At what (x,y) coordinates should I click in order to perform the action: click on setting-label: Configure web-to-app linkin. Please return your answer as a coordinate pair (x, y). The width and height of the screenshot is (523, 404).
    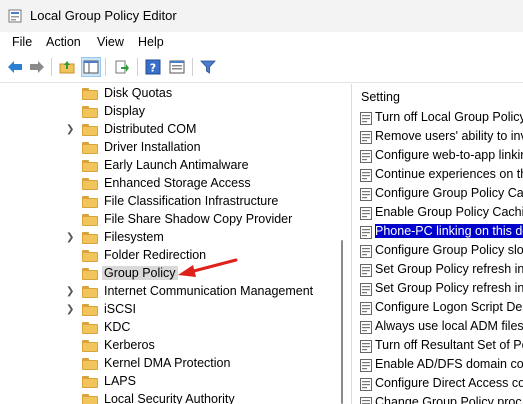
    Looking at the image, I should click on (449, 155).